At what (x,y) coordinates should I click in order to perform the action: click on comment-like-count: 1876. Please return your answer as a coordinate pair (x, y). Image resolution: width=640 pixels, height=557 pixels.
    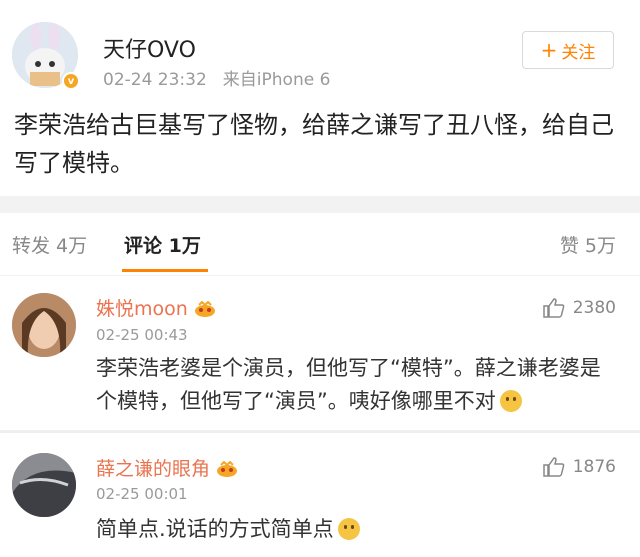
    Looking at the image, I should click on (594, 467).